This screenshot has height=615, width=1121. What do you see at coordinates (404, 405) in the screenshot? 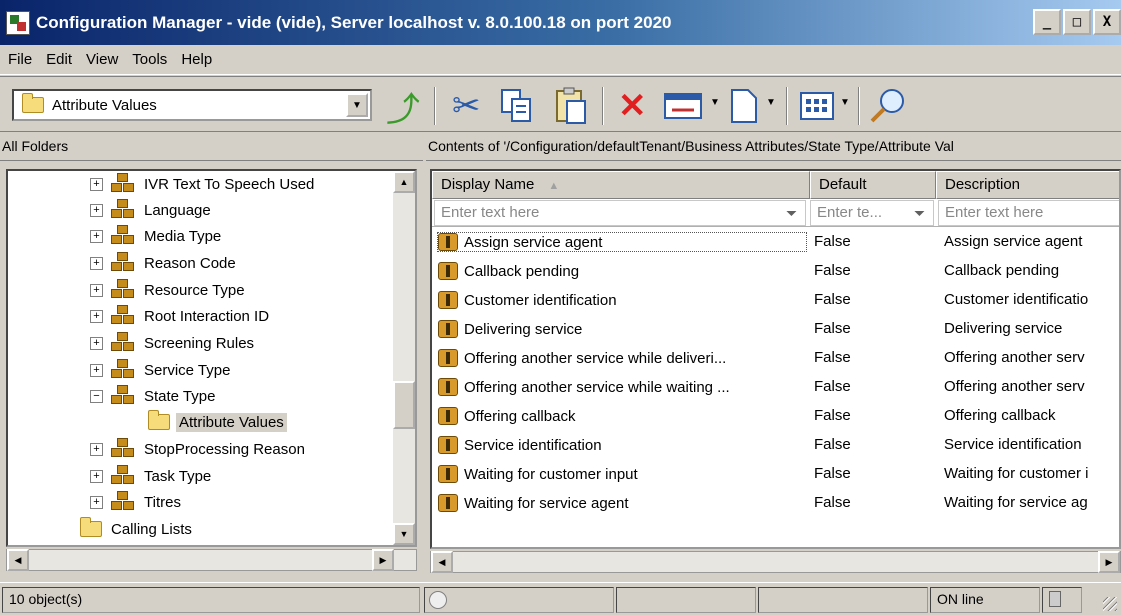
I see `scroll-thumb` at bounding box center [404, 405].